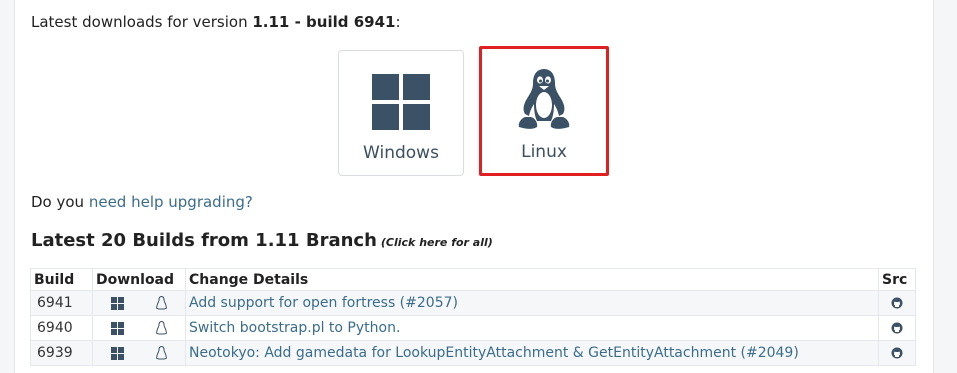 The image size is (957, 373). Describe the element at coordinates (945, 186) in the screenshot. I see `right-gutter` at that location.